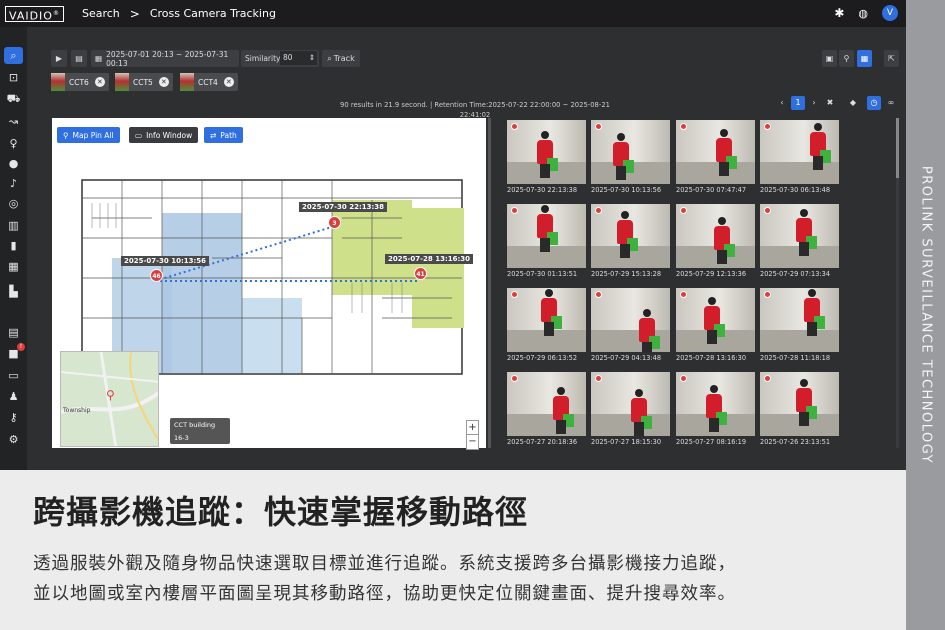 This screenshot has width=945, height=630. Describe the element at coordinates (13, 163) in the screenshot. I see `alert-icon: ●` at that location.